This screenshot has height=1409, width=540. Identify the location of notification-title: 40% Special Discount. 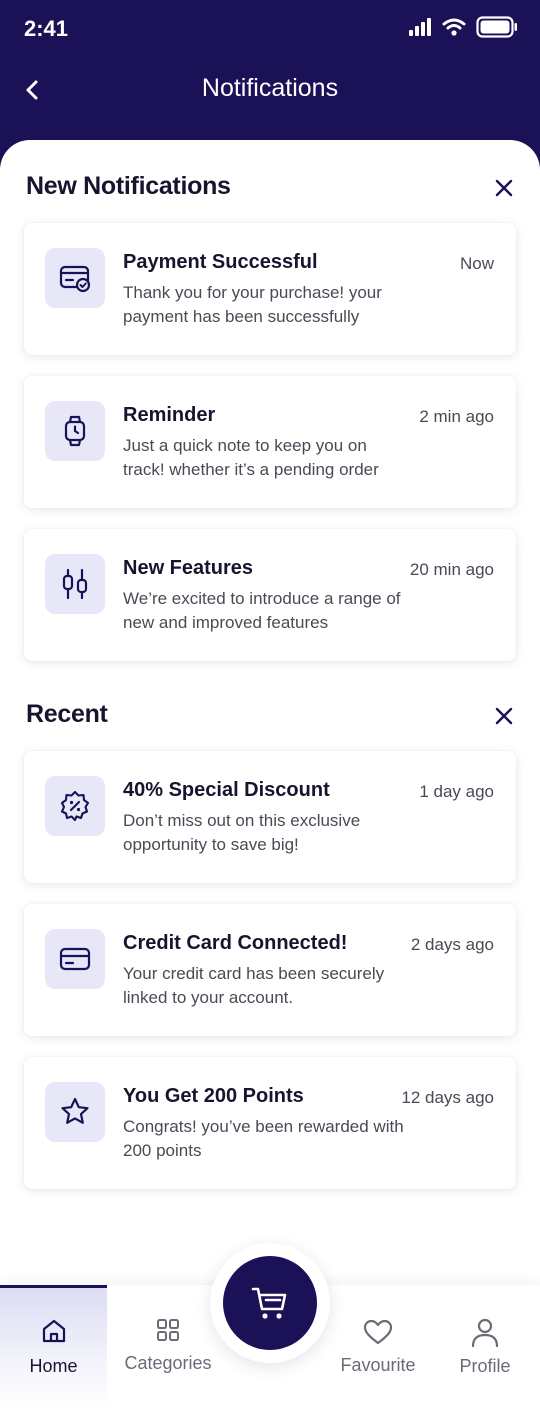
(226, 790).